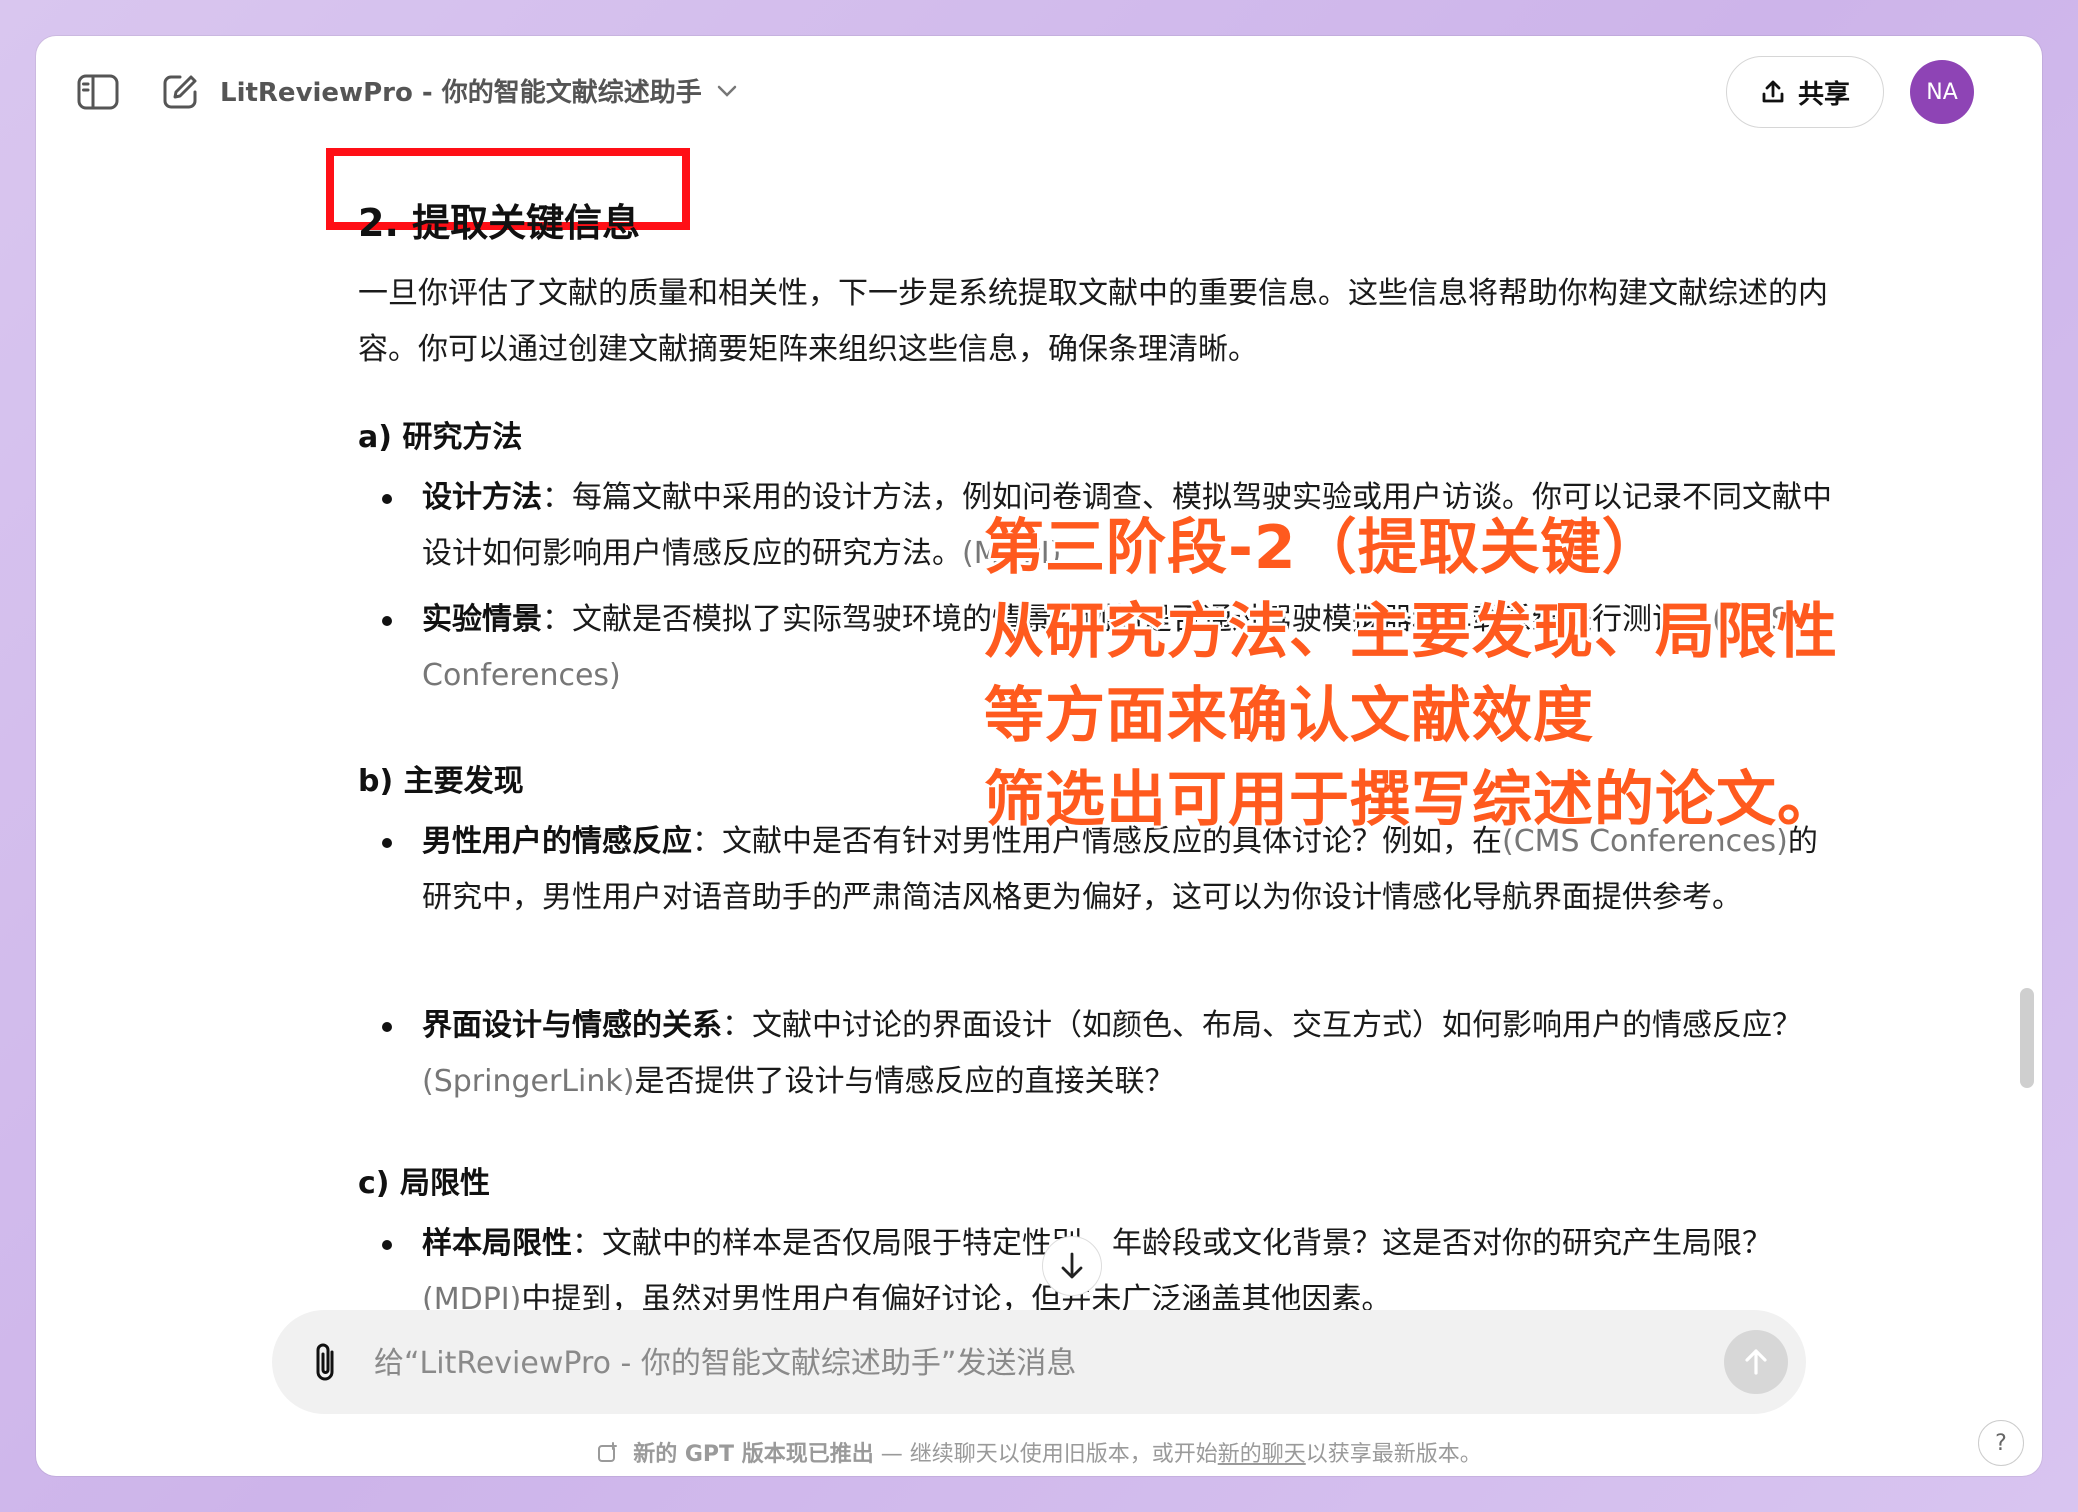 The height and width of the screenshot is (1512, 2078). Describe the element at coordinates (572, 1025) in the screenshot. I see `bullet-label: 界面设计与情感的关系` at that location.